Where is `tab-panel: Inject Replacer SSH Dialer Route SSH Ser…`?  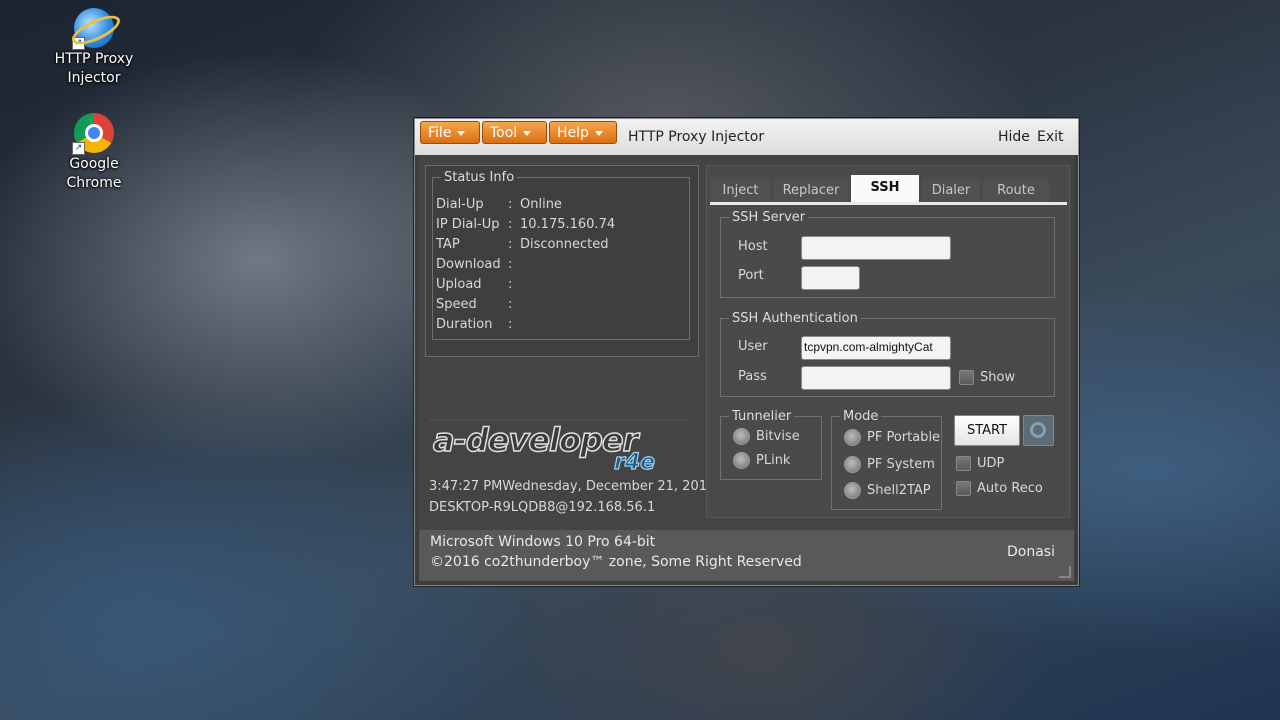
tab-panel: Inject Replacer SSH Dialer Route SSH Ser… is located at coordinates (888, 341).